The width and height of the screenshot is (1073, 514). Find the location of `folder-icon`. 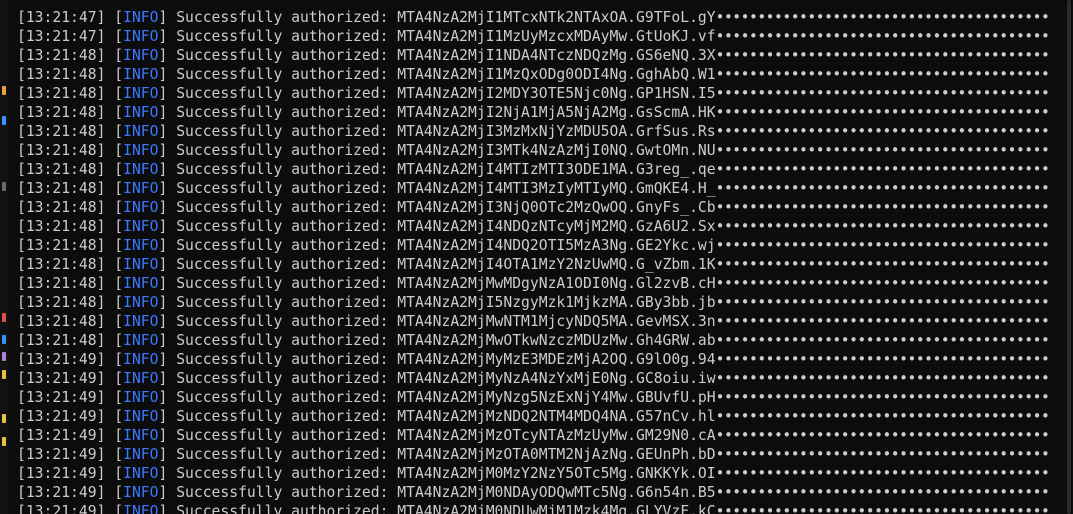

folder-icon is located at coordinates (4, 441).